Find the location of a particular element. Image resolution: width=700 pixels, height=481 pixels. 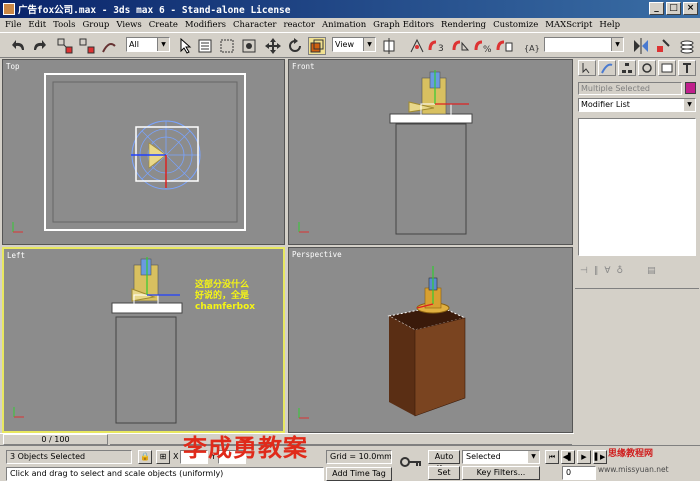

left-viewport-scene is located at coordinates (98, 340).